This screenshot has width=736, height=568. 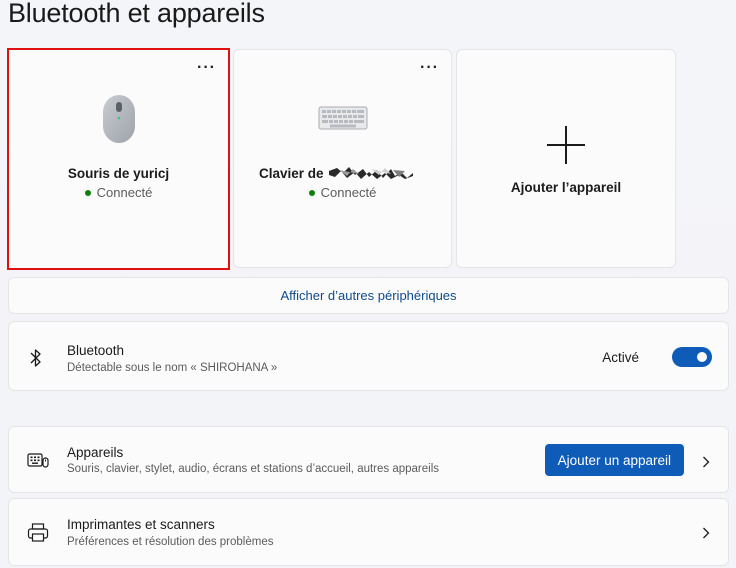 I want to click on more-devices-bar: Afficher d’autres périphériques, so click(x=368, y=295).